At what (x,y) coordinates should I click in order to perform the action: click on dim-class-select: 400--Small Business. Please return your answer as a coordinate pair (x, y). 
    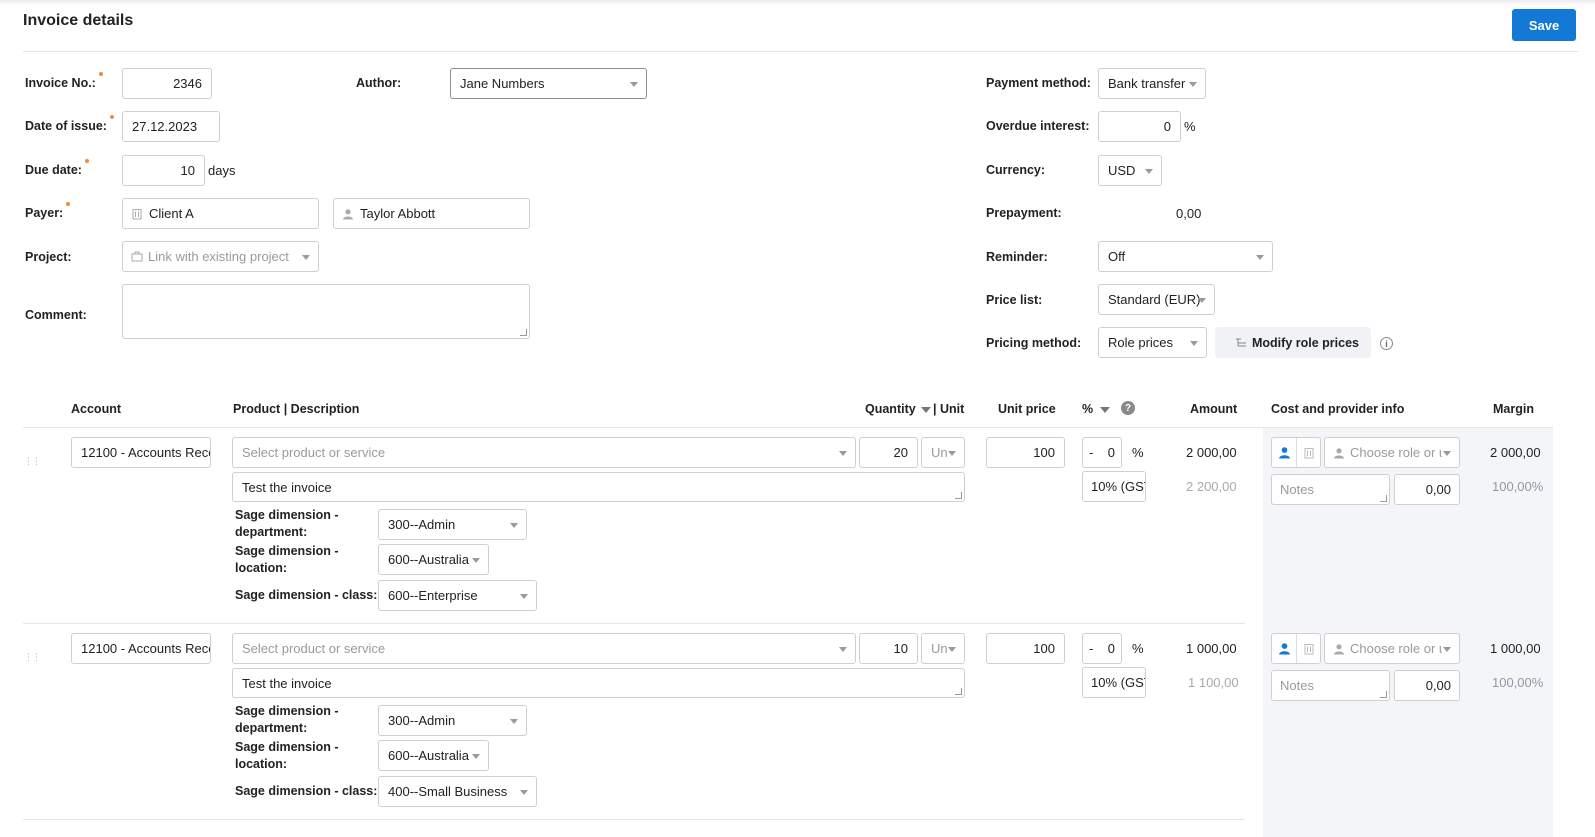
    Looking at the image, I should click on (457, 791).